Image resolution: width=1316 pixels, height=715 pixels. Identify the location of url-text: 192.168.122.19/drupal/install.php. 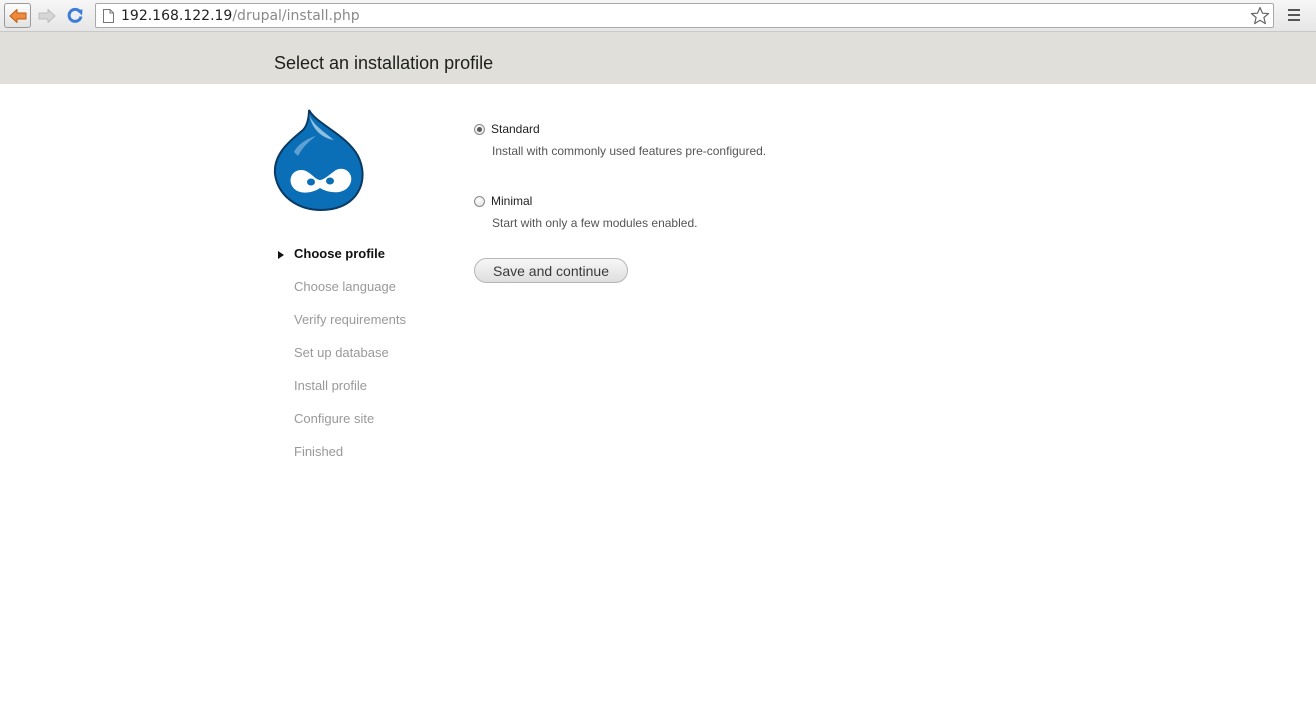
(240, 16).